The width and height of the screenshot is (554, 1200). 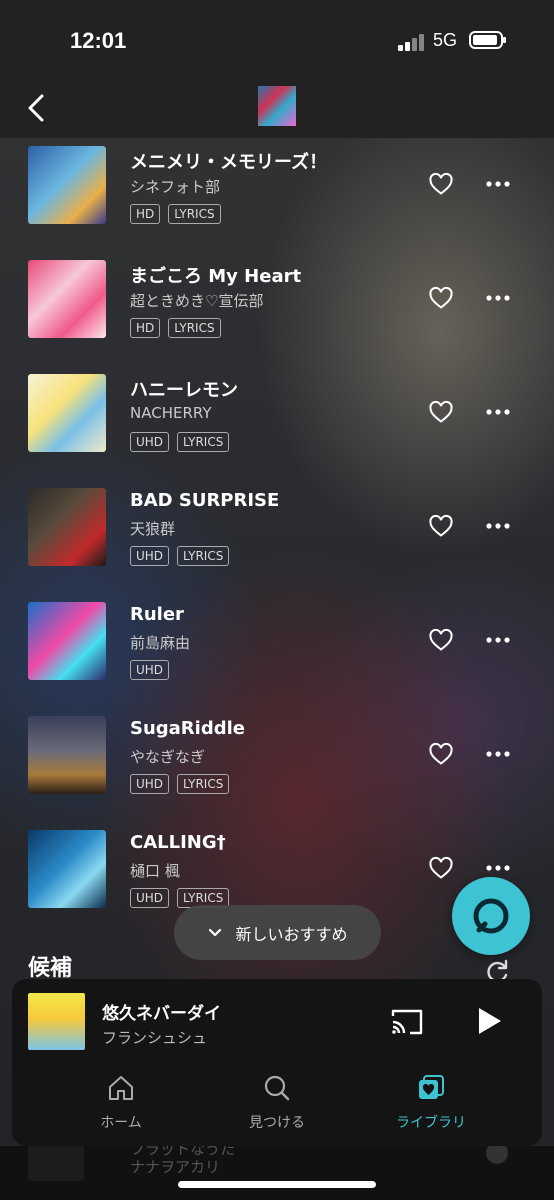 What do you see at coordinates (121, 1088) in the screenshot?
I see `home-icon` at bounding box center [121, 1088].